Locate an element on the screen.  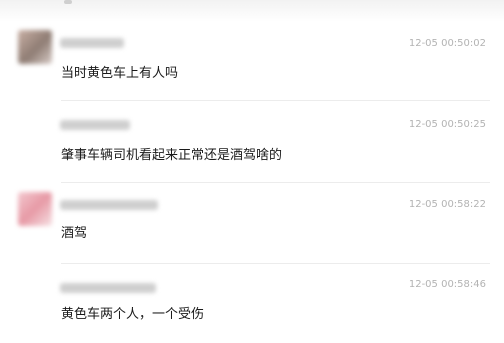
comment-time: 12-05 00:50:25 is located at coordinates (447, 124).